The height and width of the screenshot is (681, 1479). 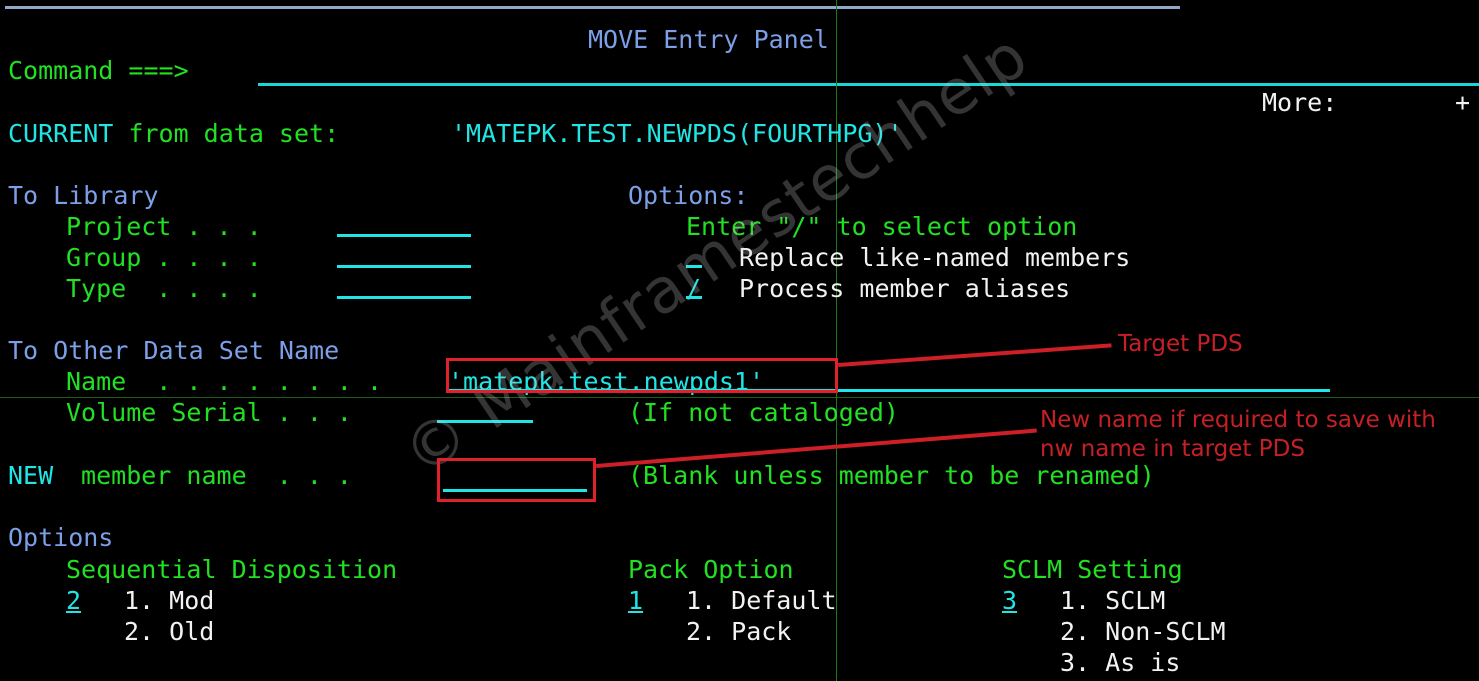 What do you see at coordinates (83, 195) in the screenshot?
I see `to-library-heading: To Library` at bounding box center [83, 195].